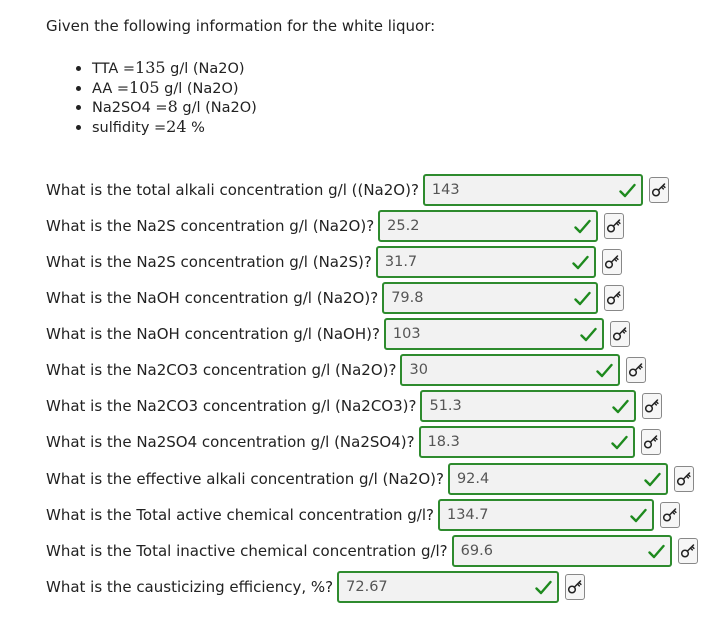  I want to click on answer-field: 79.8, so click(490, 298).